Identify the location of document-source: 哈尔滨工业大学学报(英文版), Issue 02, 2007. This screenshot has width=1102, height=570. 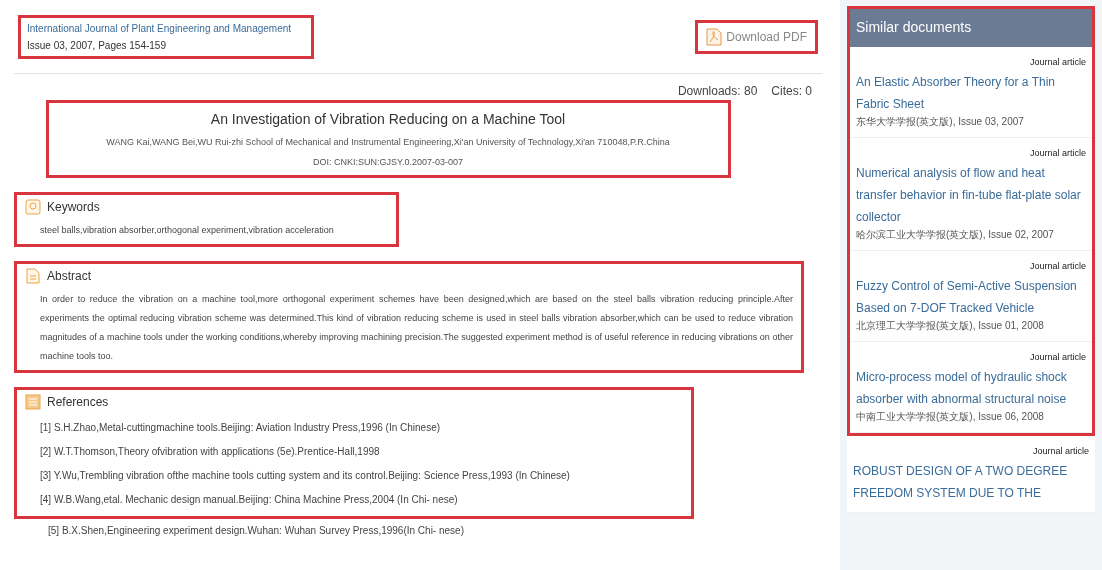
(955, 235).